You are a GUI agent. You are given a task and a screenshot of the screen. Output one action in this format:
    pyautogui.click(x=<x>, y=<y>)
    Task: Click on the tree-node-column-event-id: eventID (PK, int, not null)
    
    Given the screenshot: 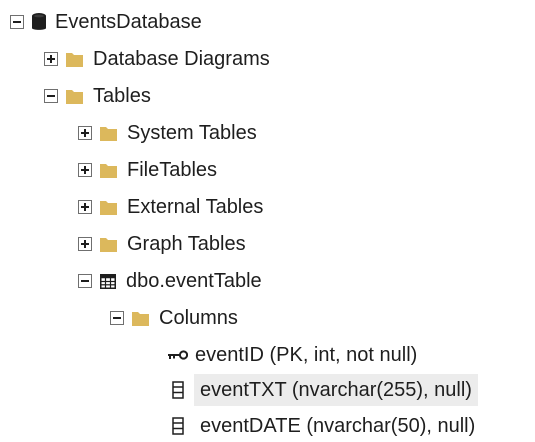 What is the action you would take?
    pyautogui.click(x=291, y=355)
    